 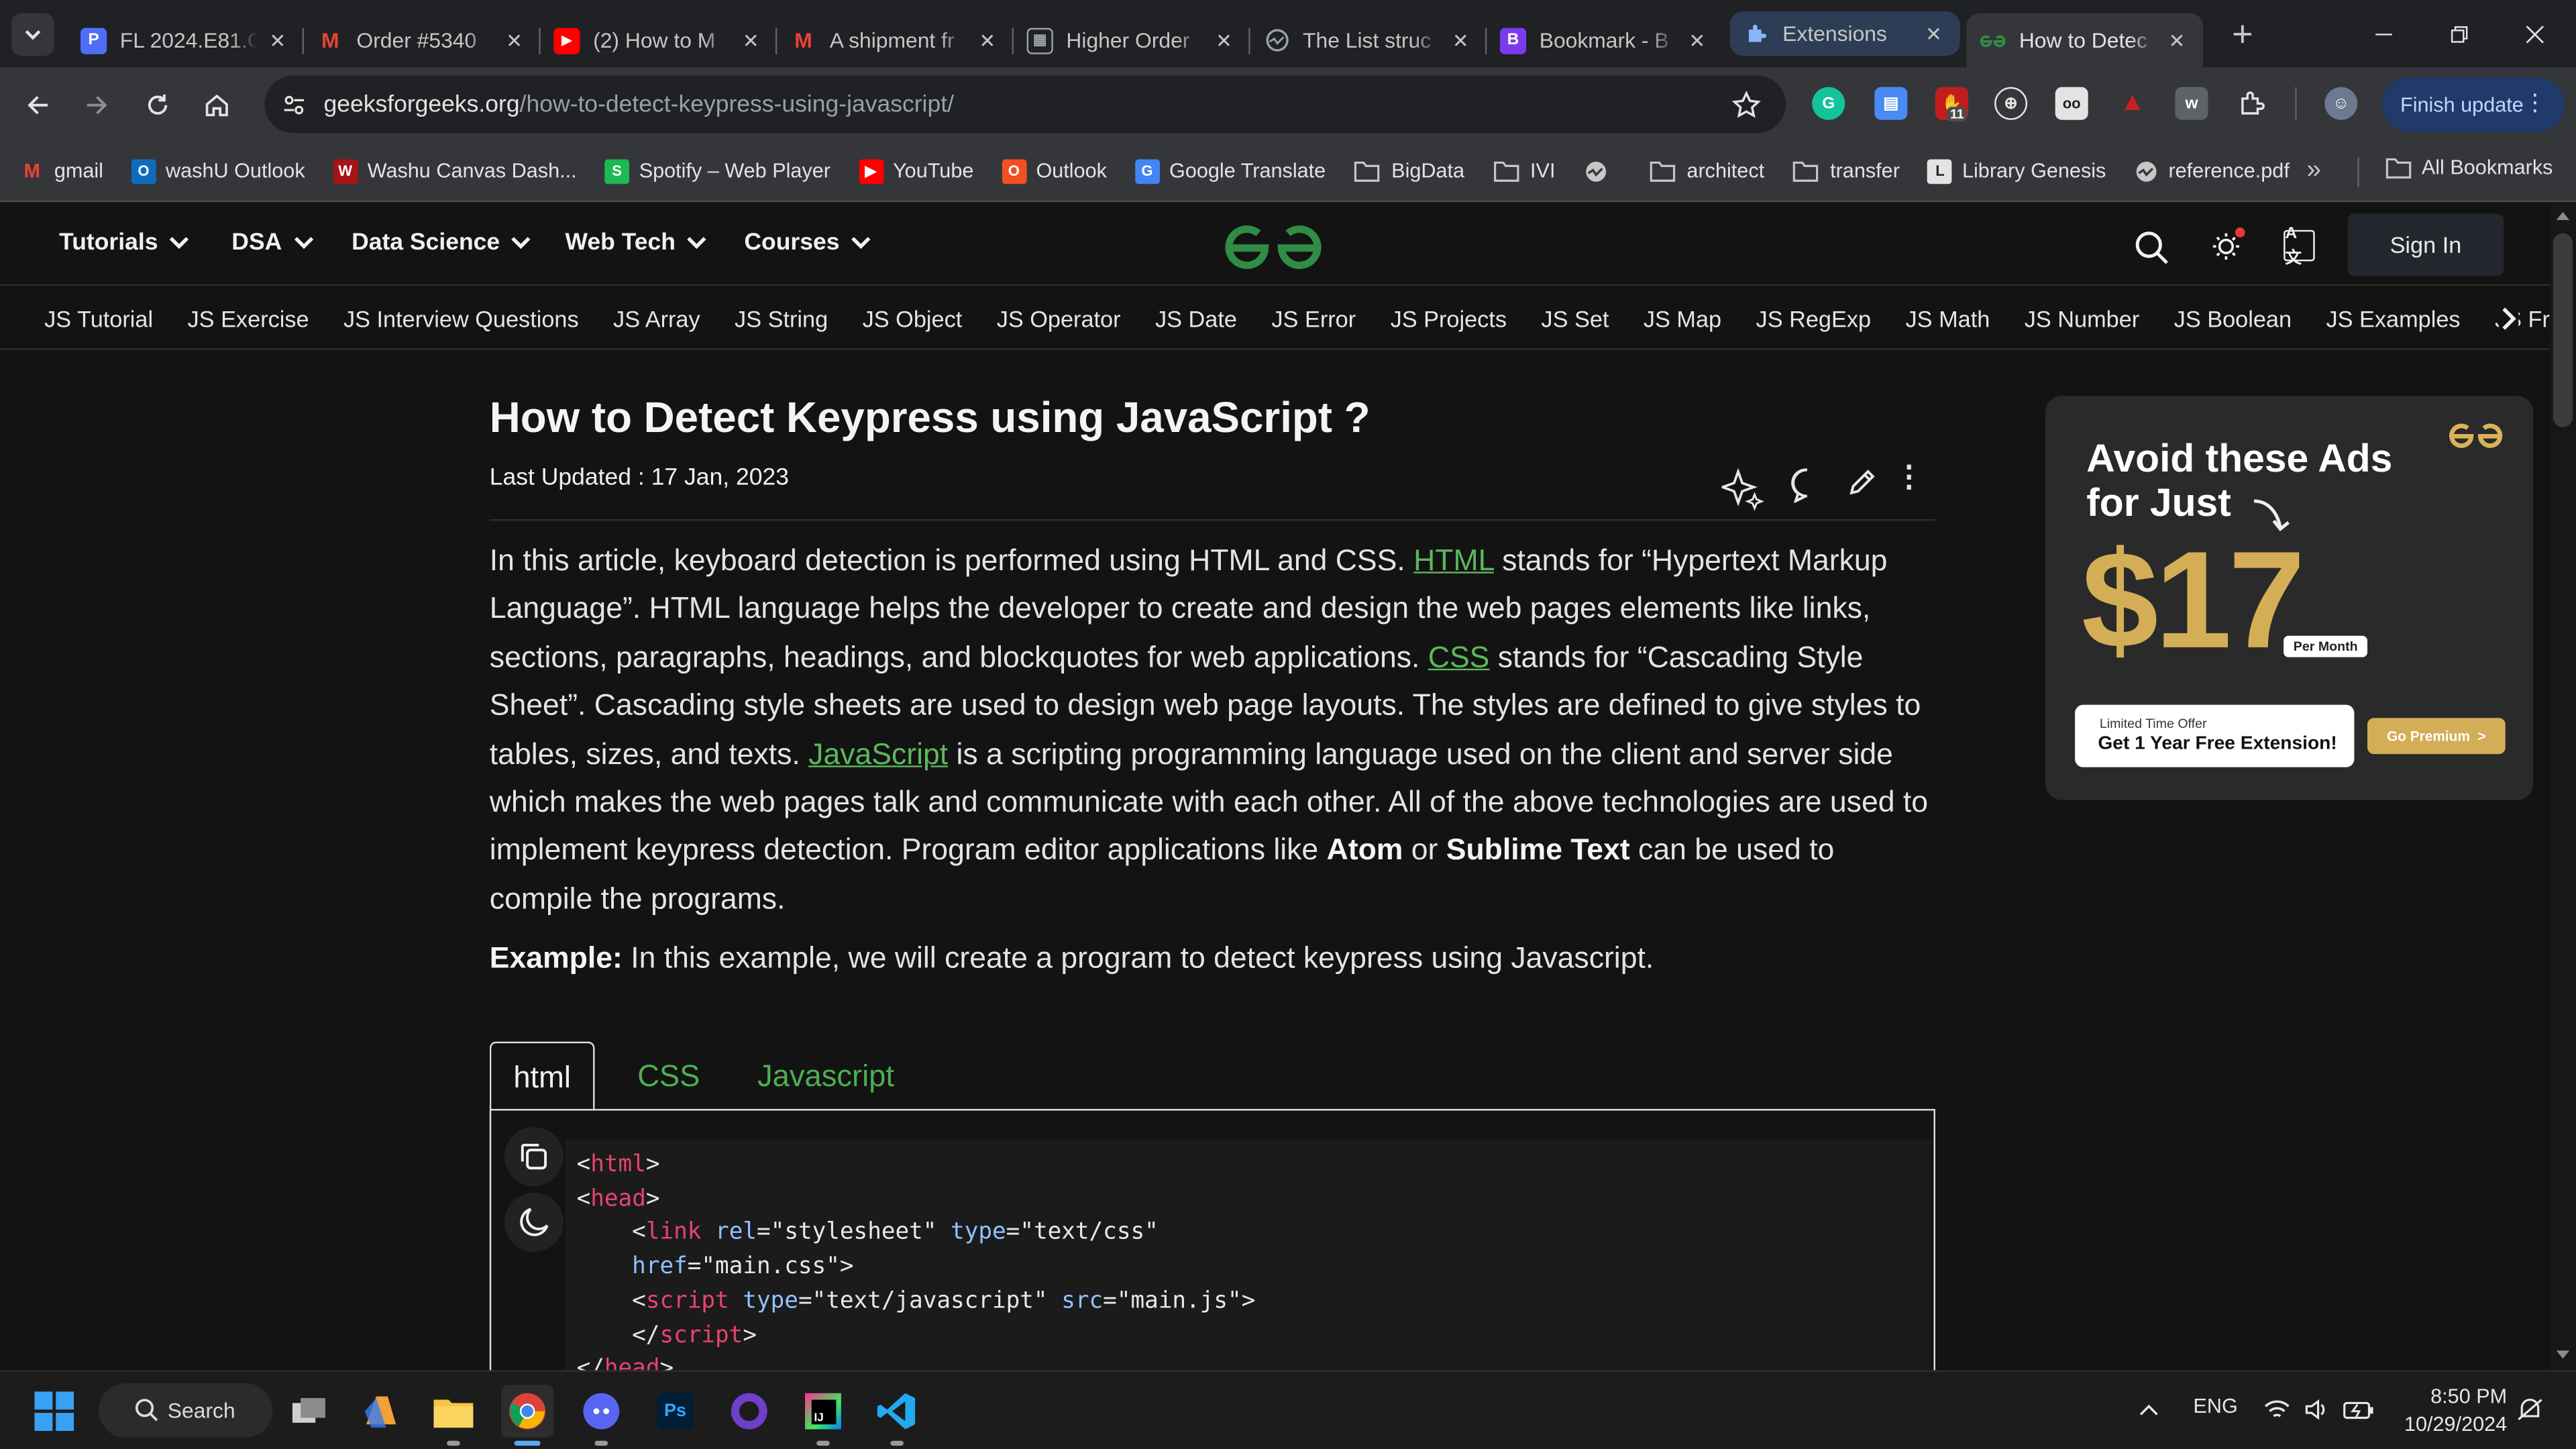 I want to click on copilot-icon, so click(x=381, y=1411).